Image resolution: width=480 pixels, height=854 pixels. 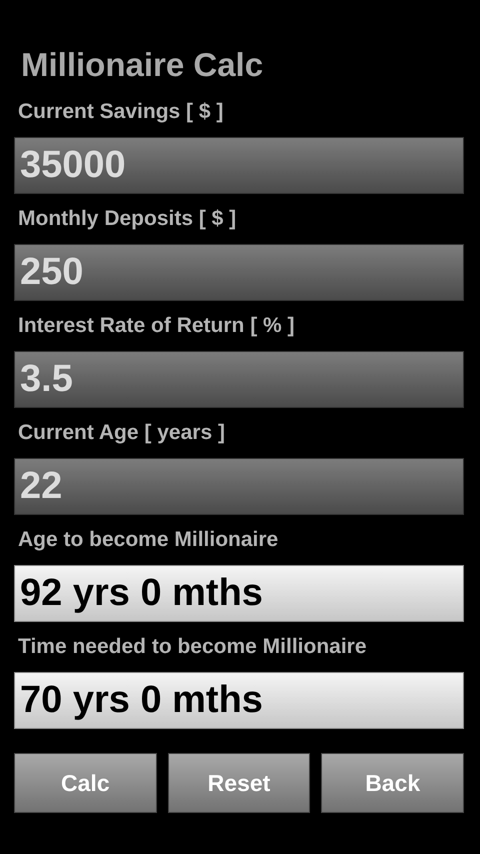 I want to click on input-field: 22, so click(x=239, y=486).